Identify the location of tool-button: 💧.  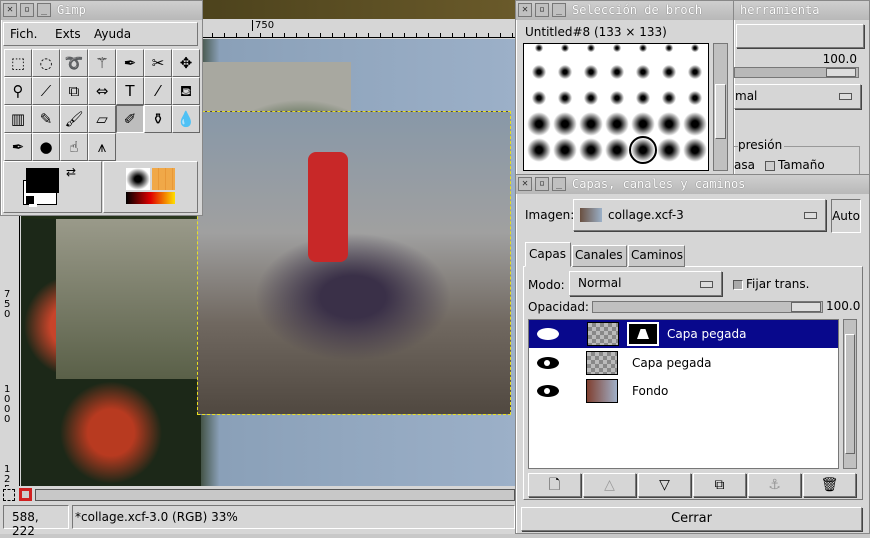
(186, 119).